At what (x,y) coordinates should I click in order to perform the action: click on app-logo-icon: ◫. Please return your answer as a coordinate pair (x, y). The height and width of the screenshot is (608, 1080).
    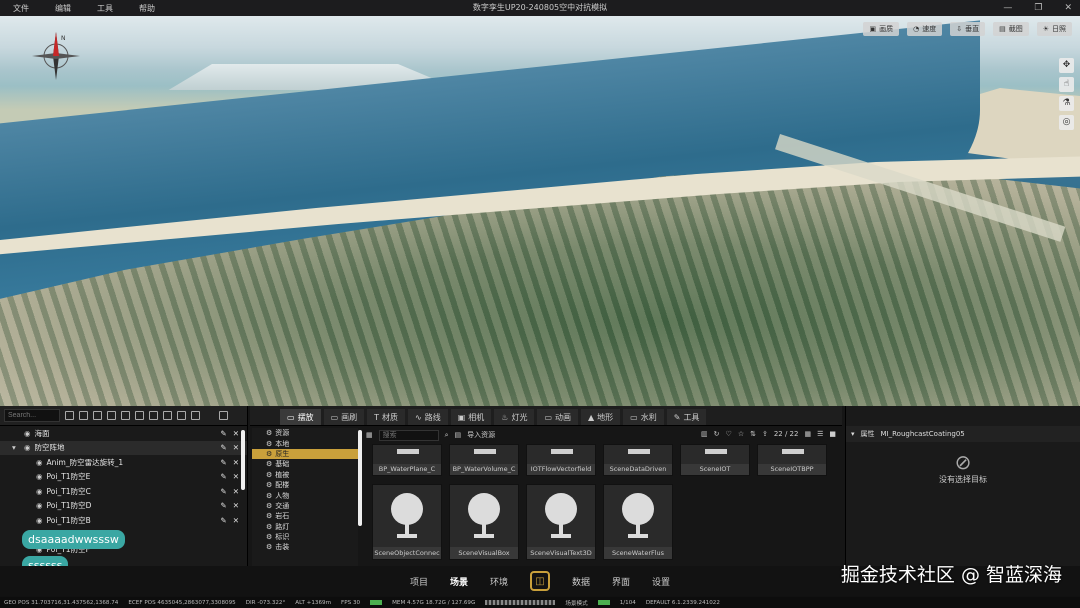
    Looking at the image, I should click on (540, 581).